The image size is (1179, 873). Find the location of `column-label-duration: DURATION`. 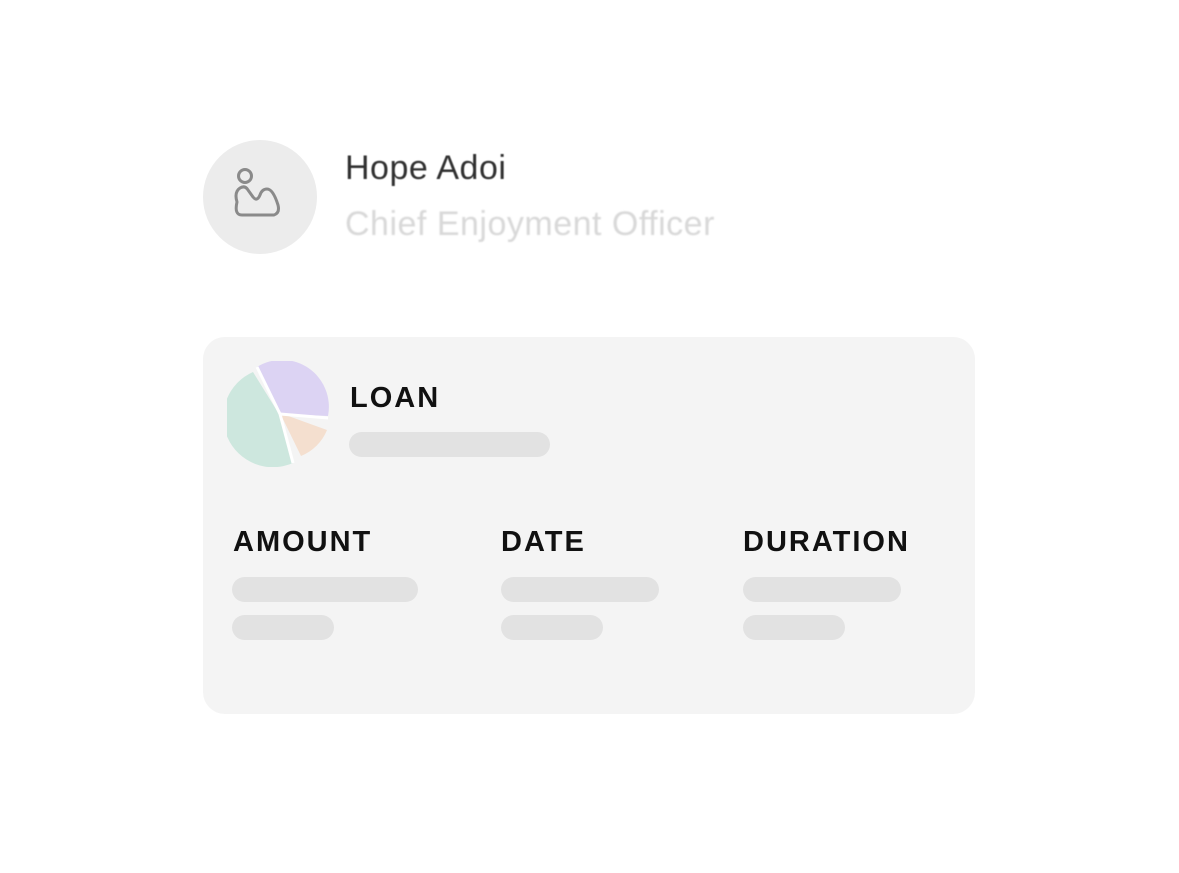

column-label-duration: DURATION is located at coordinates (826, 542).